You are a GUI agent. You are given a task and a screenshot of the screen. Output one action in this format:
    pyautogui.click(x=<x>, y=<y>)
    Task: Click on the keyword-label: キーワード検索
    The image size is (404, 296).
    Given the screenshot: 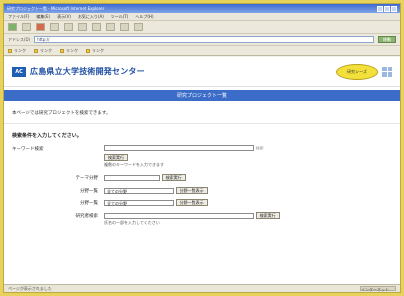 What is the action you would take?
    pyautogui.click(x=28, y=149)
    